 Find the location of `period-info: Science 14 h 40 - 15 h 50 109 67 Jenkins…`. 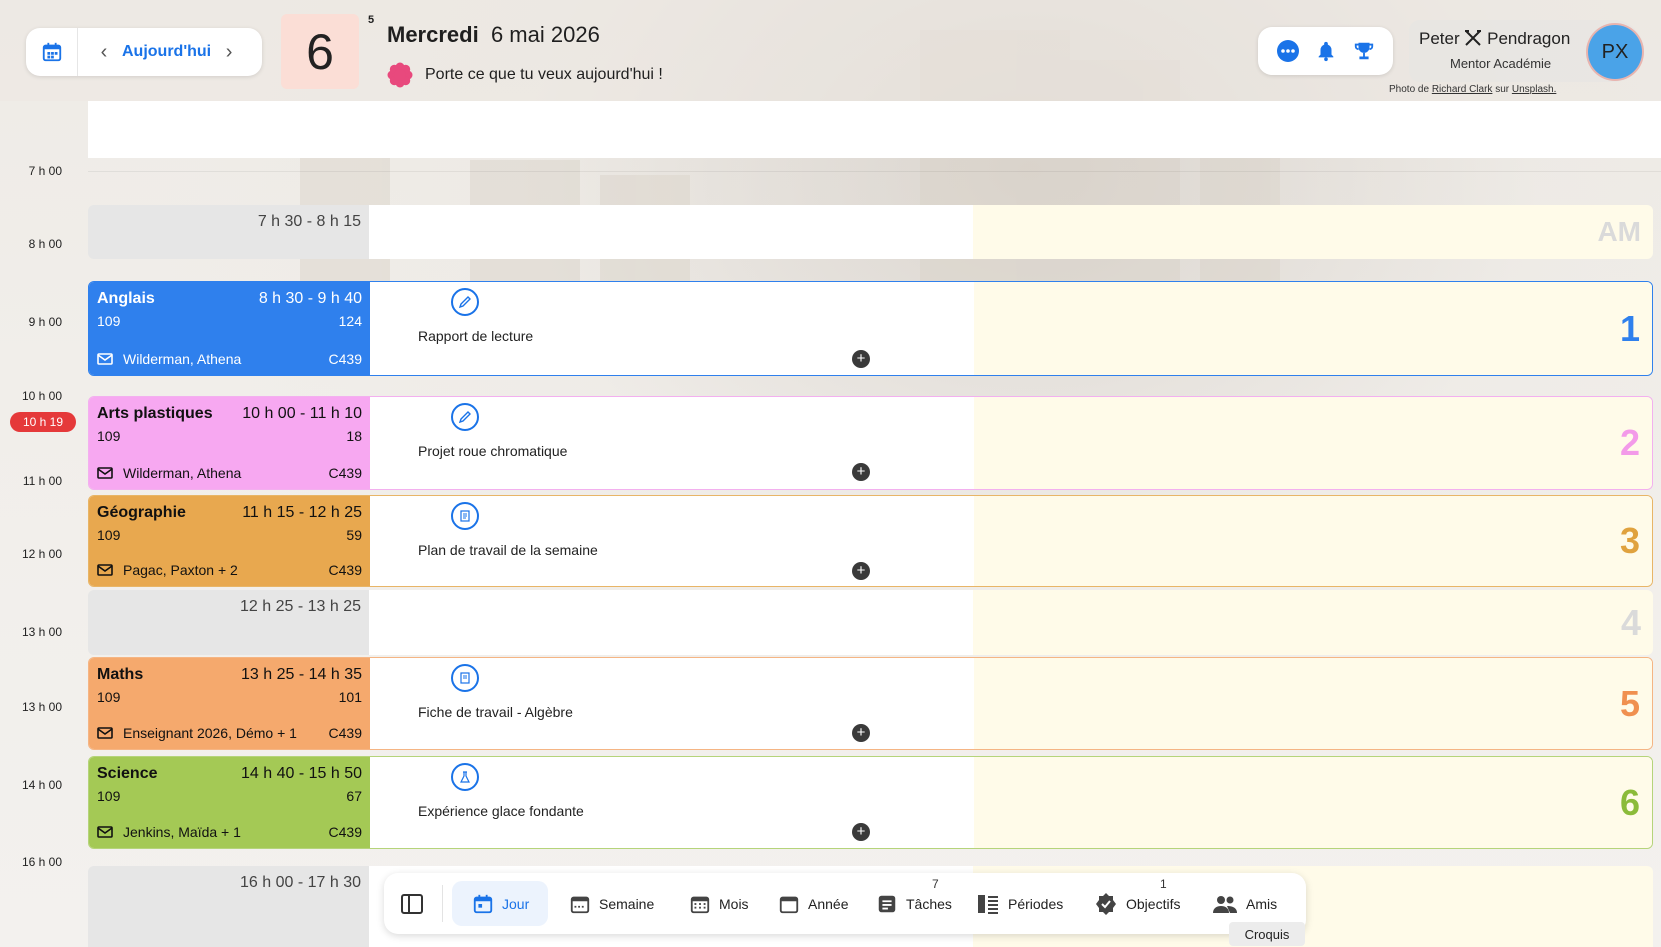

period-info: Science 14 h 40 - 15 h 50 109 67 Jenkins… is located at coordinates (229, 802).